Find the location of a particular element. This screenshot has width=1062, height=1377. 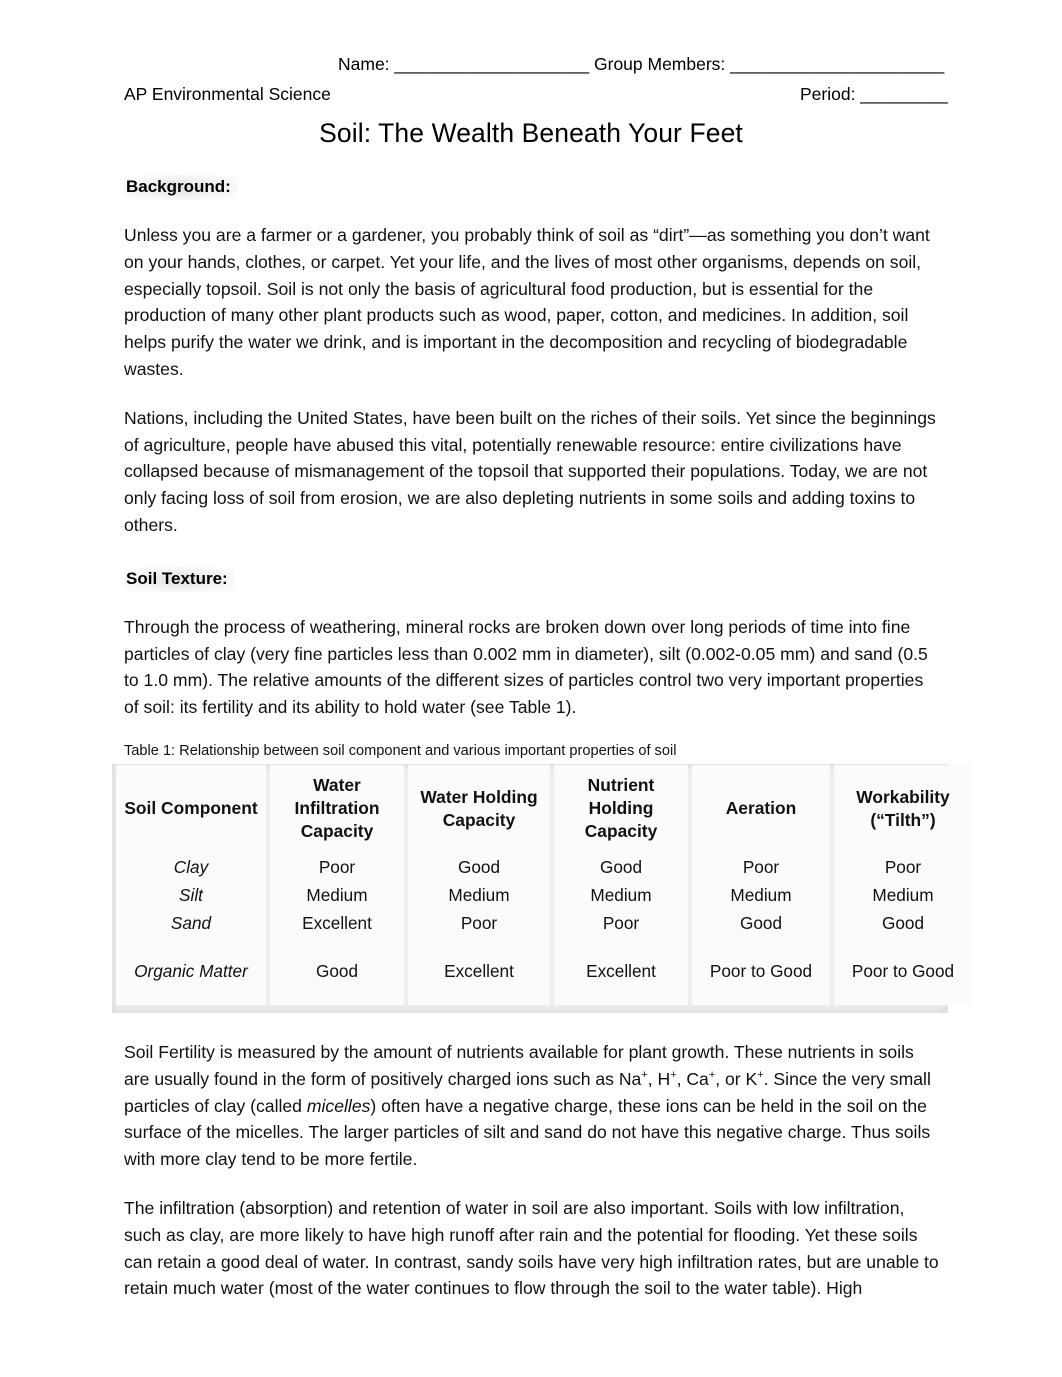

section-heading-soil-texture-label: Soil Texture: is located at coordinates (179, 579).